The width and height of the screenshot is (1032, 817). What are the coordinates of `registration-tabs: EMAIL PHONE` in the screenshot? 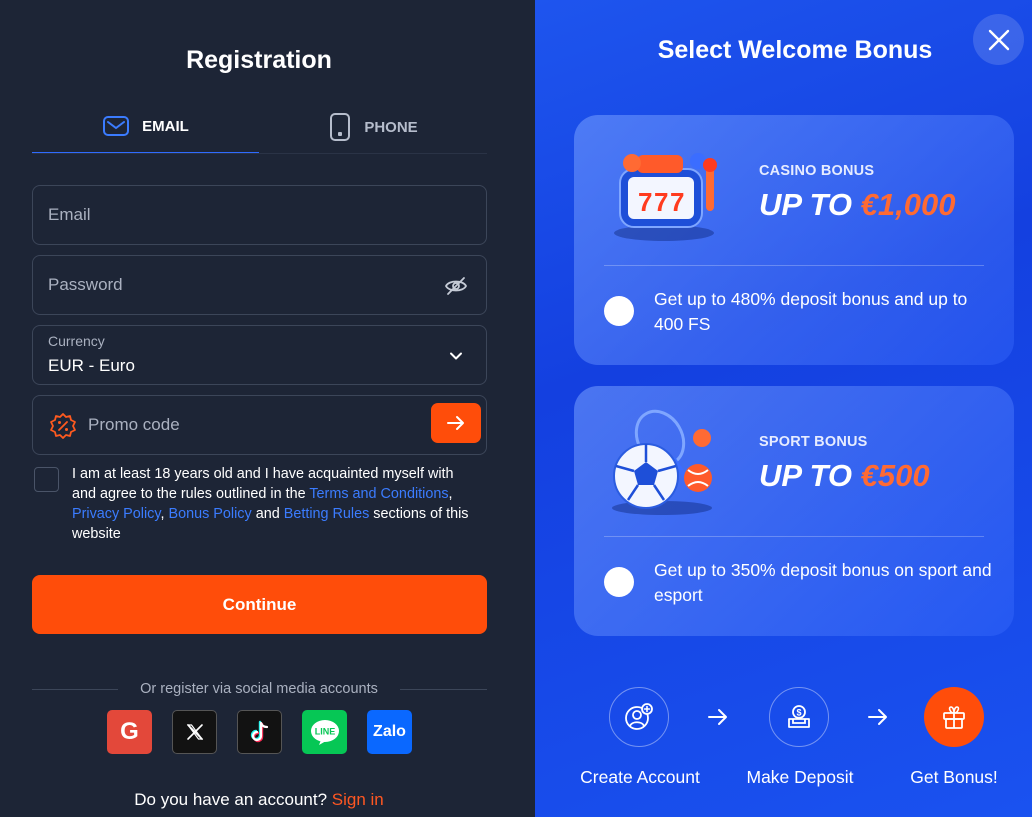 It's located at (259, 127).